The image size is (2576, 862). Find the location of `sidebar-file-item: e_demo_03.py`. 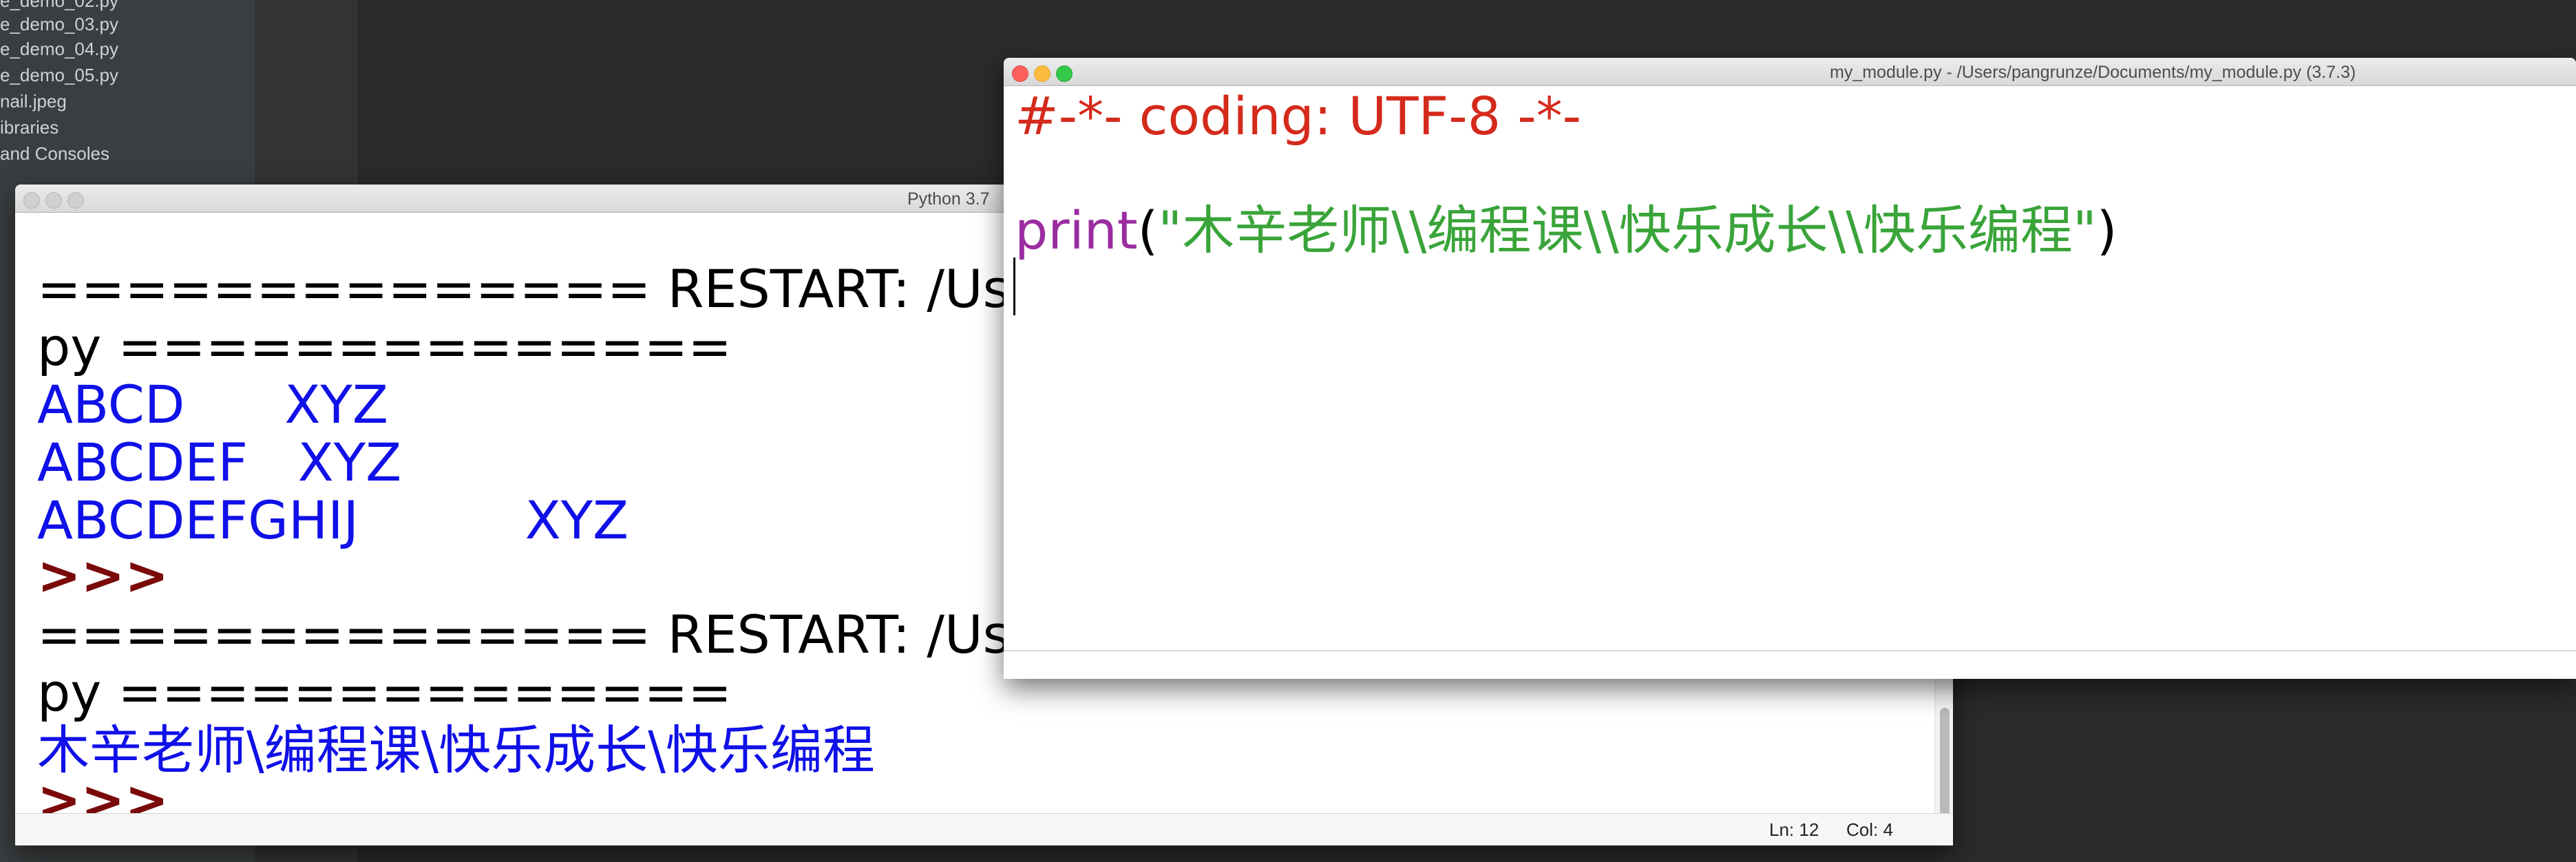

sidebar-file-item: e_demo_03.py is located at coordinates (59, 25).